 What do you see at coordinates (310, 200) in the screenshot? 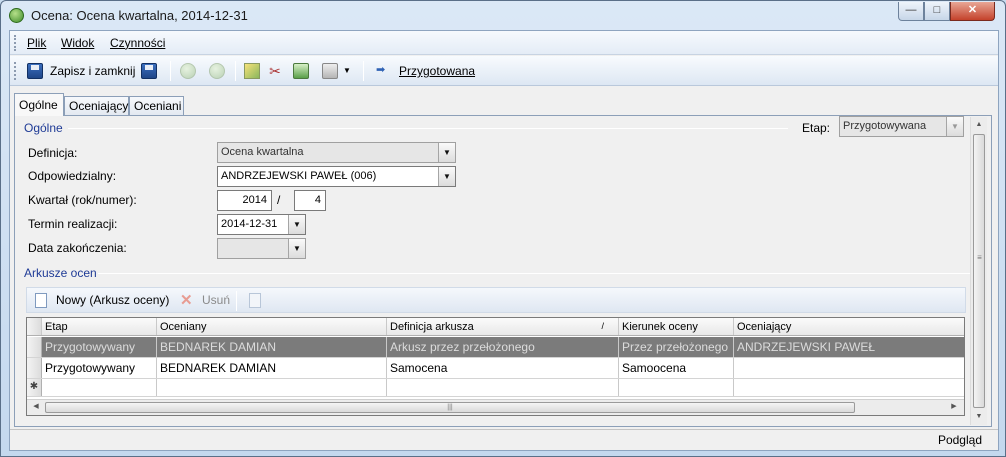
I see `kwartal-numer-input: 4` at bounding box center [310, 200].